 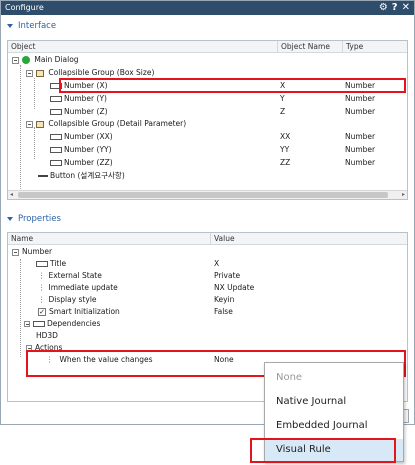 I want to click on prop-row-display-style: ⋮ Display style Keyin, so click(x=207, y=300).